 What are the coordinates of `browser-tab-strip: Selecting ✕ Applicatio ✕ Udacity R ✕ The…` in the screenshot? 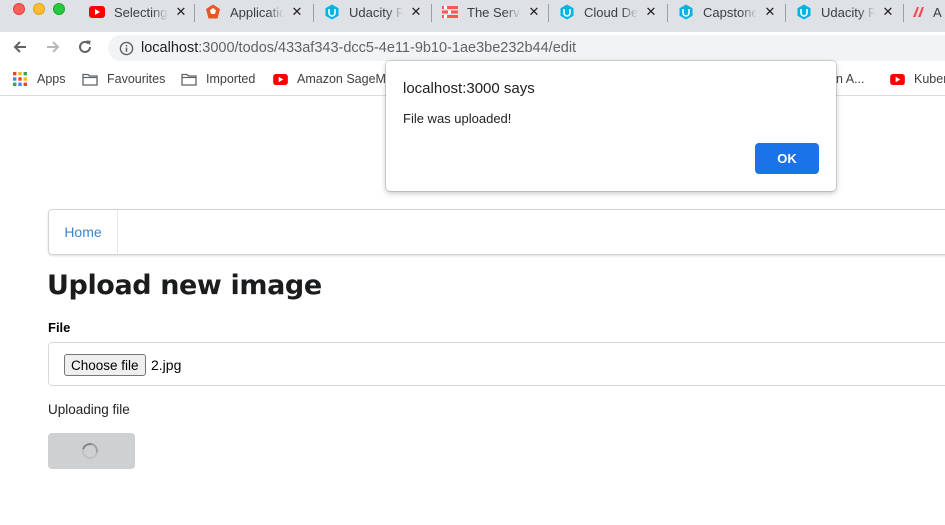 It's located at (472, 16).